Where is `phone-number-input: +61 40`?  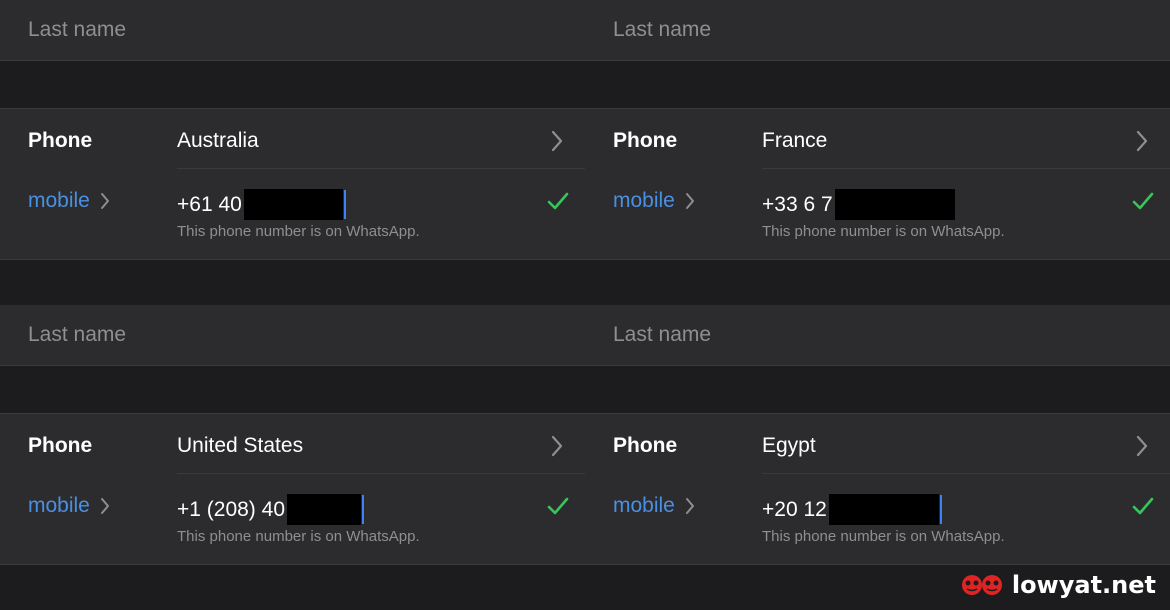 phone-number-input: +61 40 is located at coordinates (261, 204).